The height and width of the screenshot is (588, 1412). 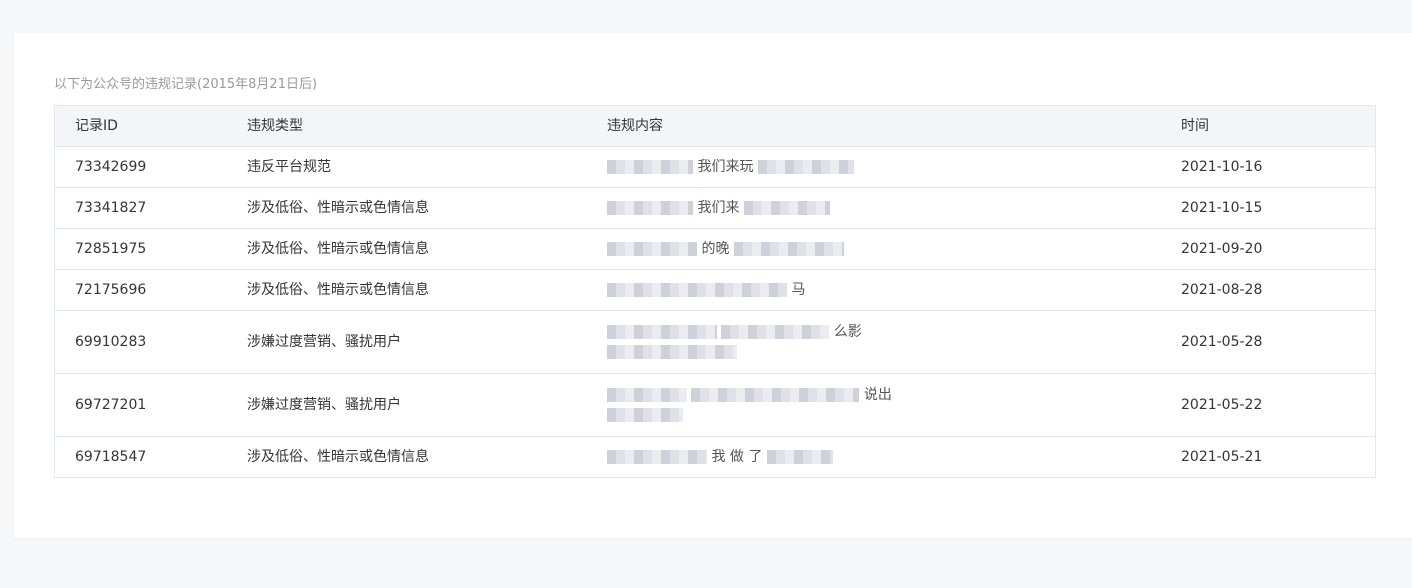 I want to click on table-row: 72175696 涉及低俗、性暗示或色情信息 马 2021-08-28, so click(x=715, y=289).